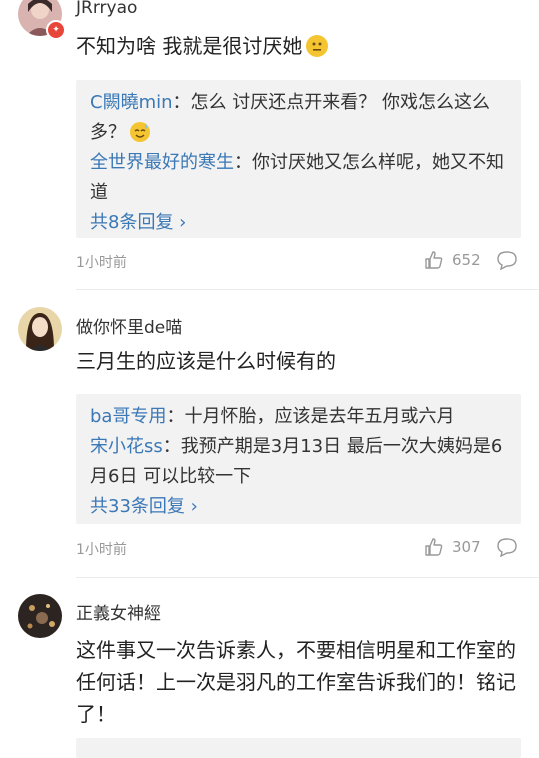 The width and height of the screenshot is (539, 758). What do you see at coordinates (298, 748) in the screenshot?
I see `reply-box` at bounding box center [298, 748].